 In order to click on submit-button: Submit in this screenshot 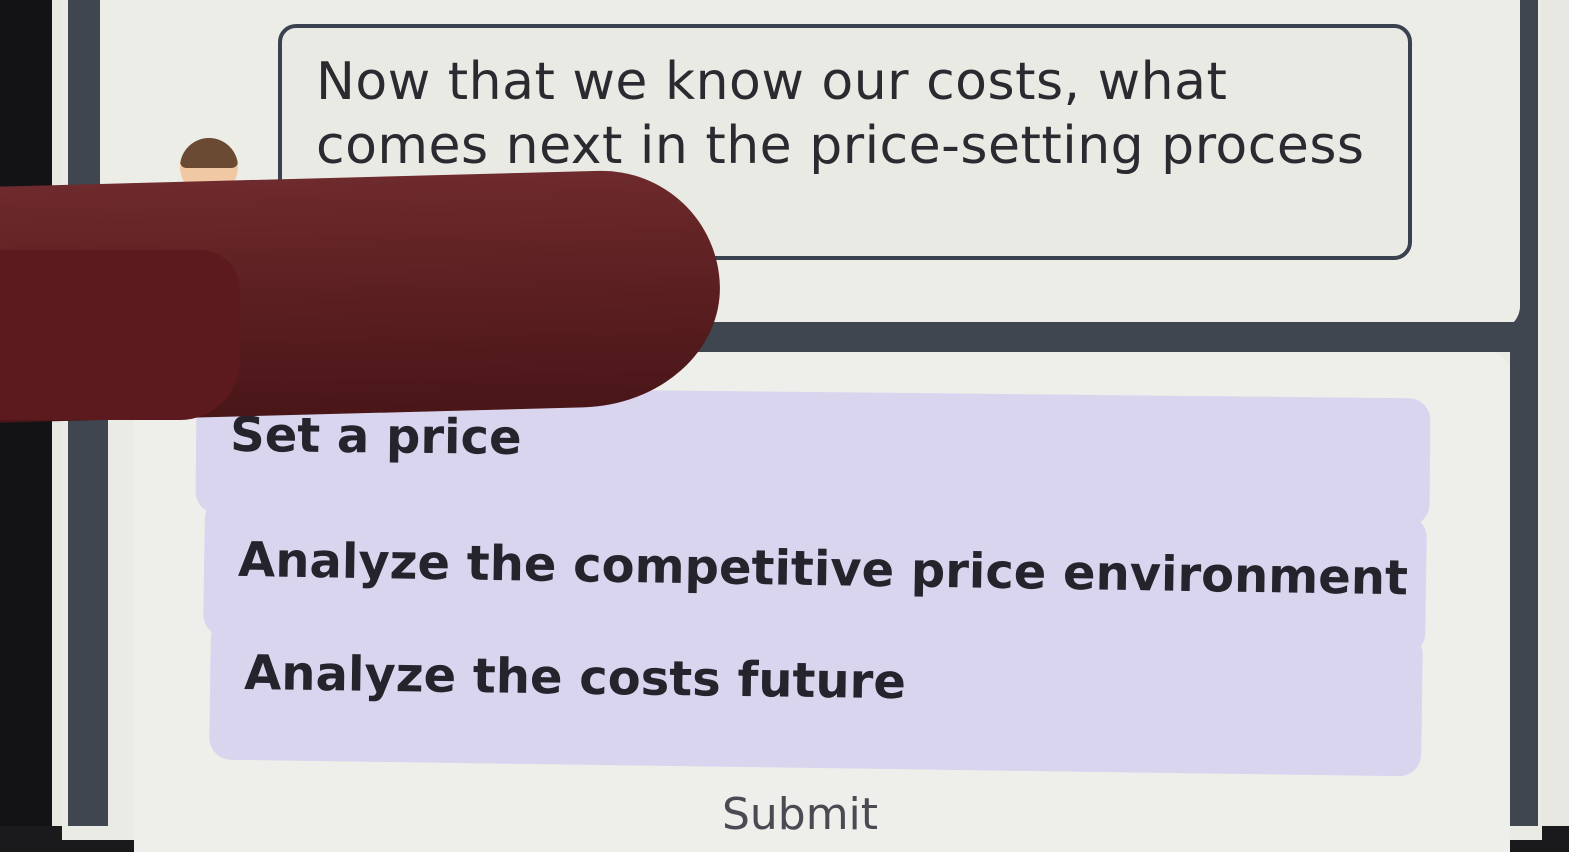, I will do `click(800, 814)`.